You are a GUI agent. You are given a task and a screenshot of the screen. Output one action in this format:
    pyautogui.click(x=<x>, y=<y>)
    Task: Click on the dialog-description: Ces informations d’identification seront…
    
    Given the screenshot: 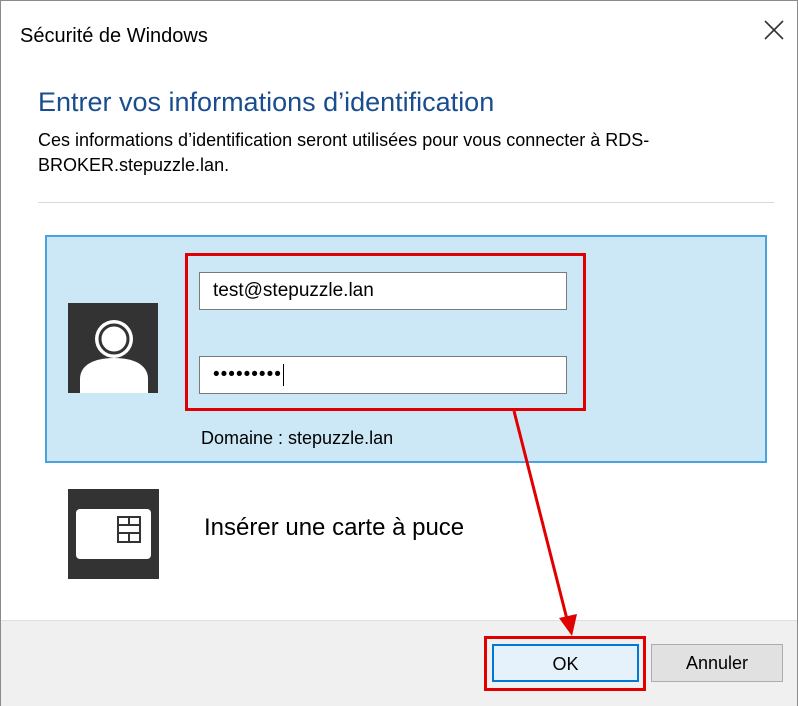 What is the action you would take?
    pyautogui.click(x=344, y=152)
    